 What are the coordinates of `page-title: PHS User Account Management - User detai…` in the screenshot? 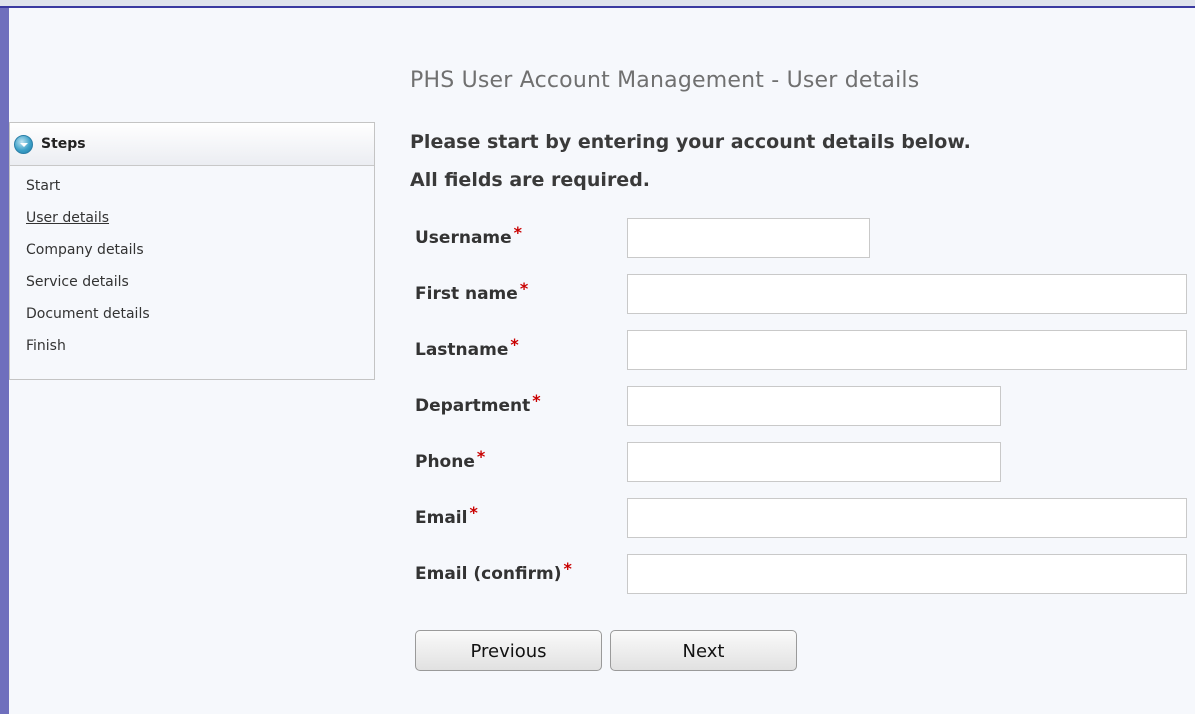 It's located at (665, 80).